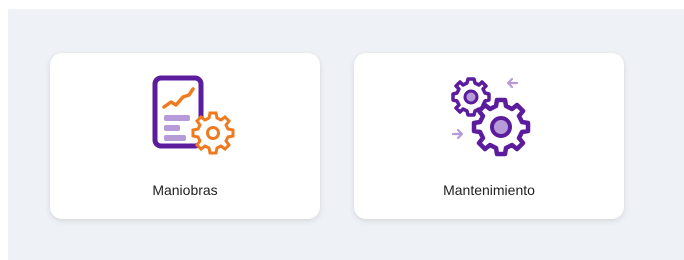 The height and width of the screenshot is (260, 684). I want to click on gears-icon, so click(491, 117).